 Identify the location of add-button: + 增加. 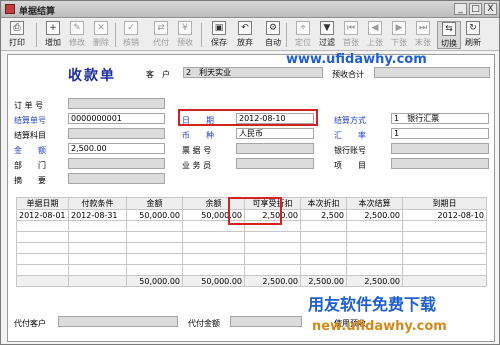
(53, 35).